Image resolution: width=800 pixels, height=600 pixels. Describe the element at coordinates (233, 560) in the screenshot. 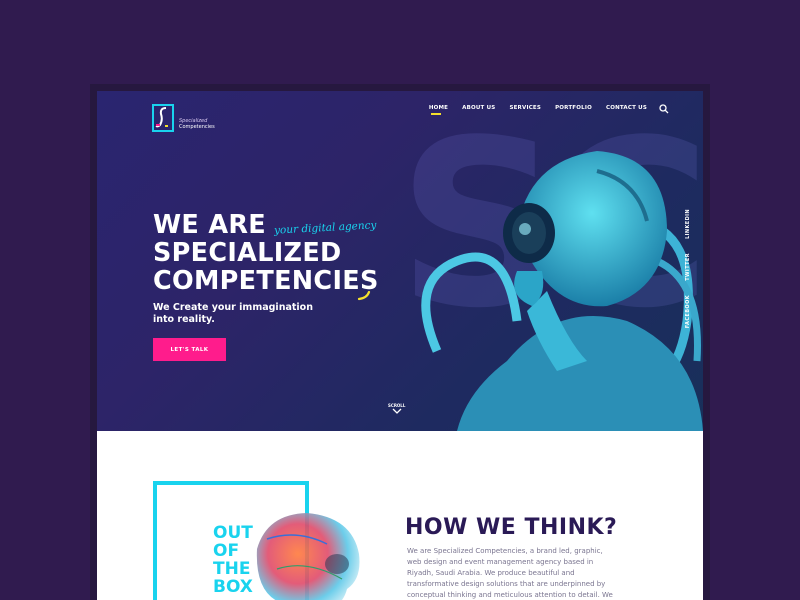

I see `out-of-the-box-text: OUT OF THE BOX` at that location.